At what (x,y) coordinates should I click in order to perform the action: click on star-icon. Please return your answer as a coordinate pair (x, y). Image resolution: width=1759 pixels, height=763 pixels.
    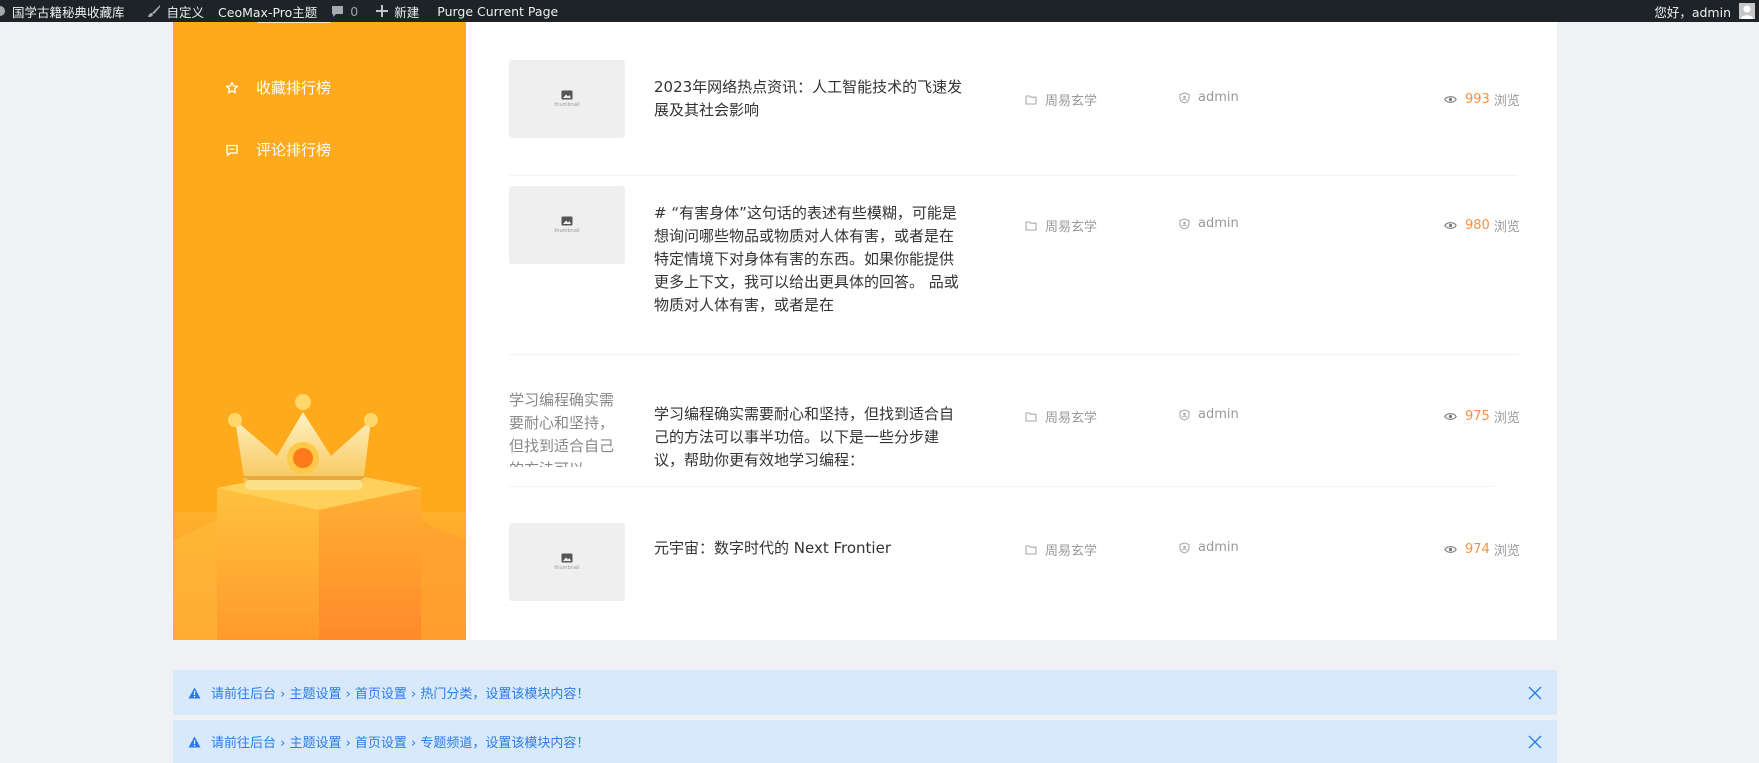
    Looking at the image, I should click on (232, 88).